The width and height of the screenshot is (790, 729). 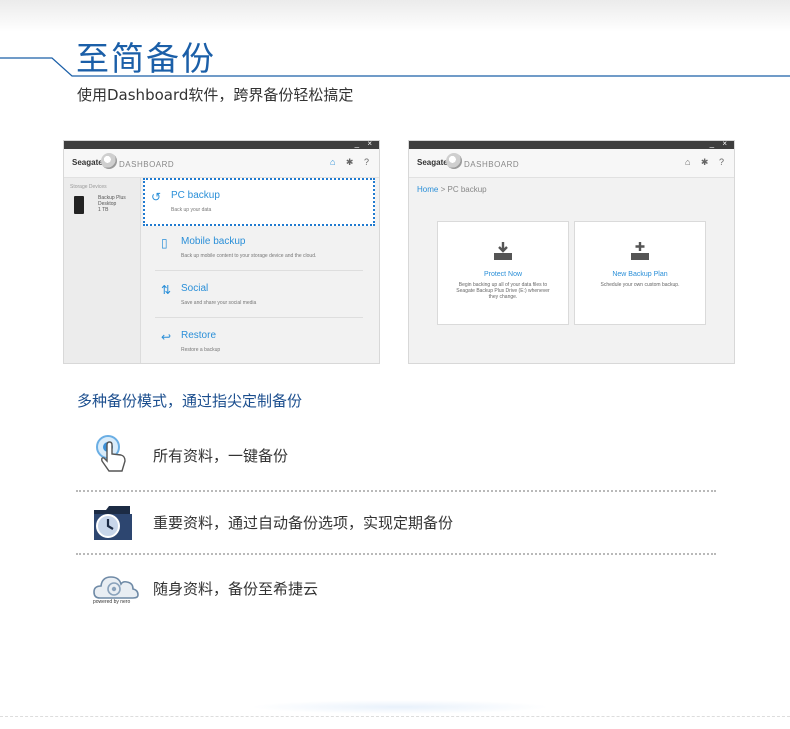 What do you see at coordinates (400, 707) in the screenshot?
I see `bottom-glow` at bounding box center [400, 707].